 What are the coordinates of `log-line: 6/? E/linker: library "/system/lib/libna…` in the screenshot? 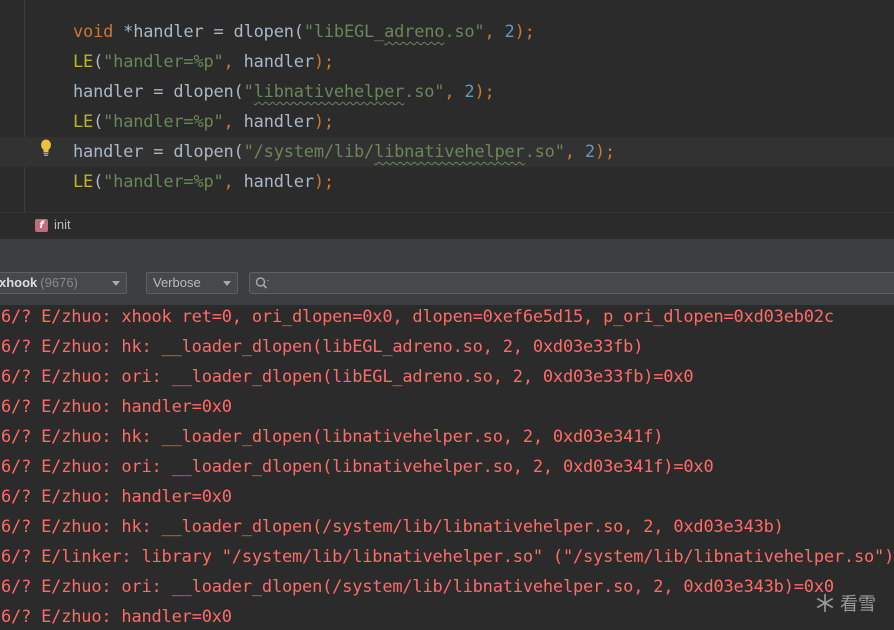 It's located at (447, 558).